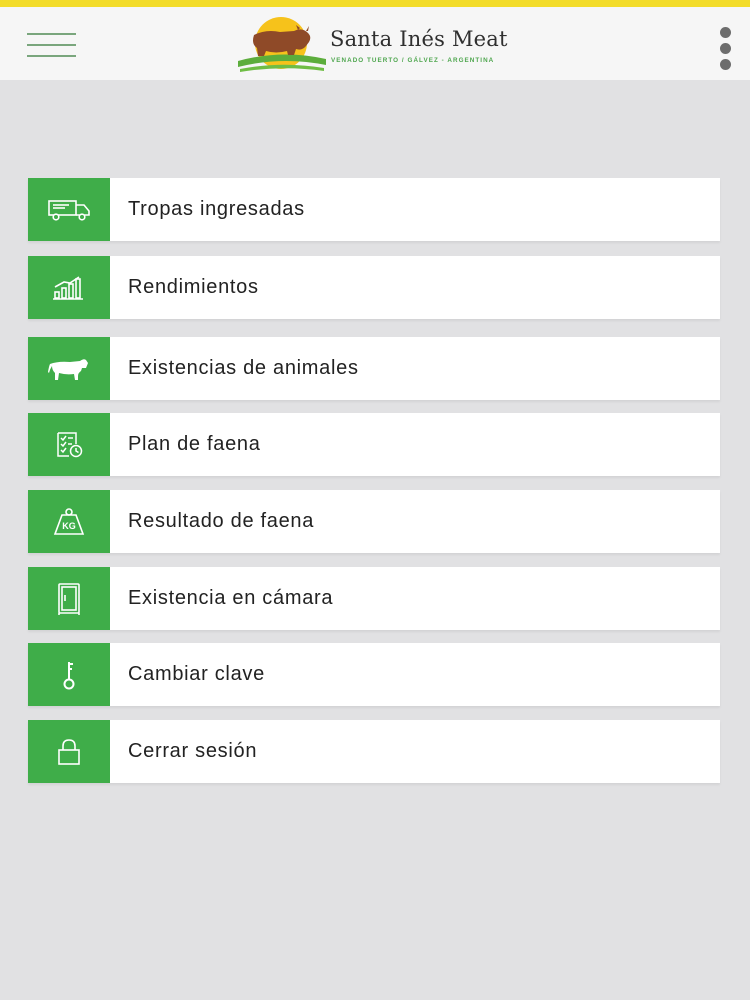 This screenshot has height=1000, width=750. What do you see at coordinates (374, 287) in the screenshot?
I see `menu-item-rendimientos: Rendimientos` at bounding box center [374, 287].